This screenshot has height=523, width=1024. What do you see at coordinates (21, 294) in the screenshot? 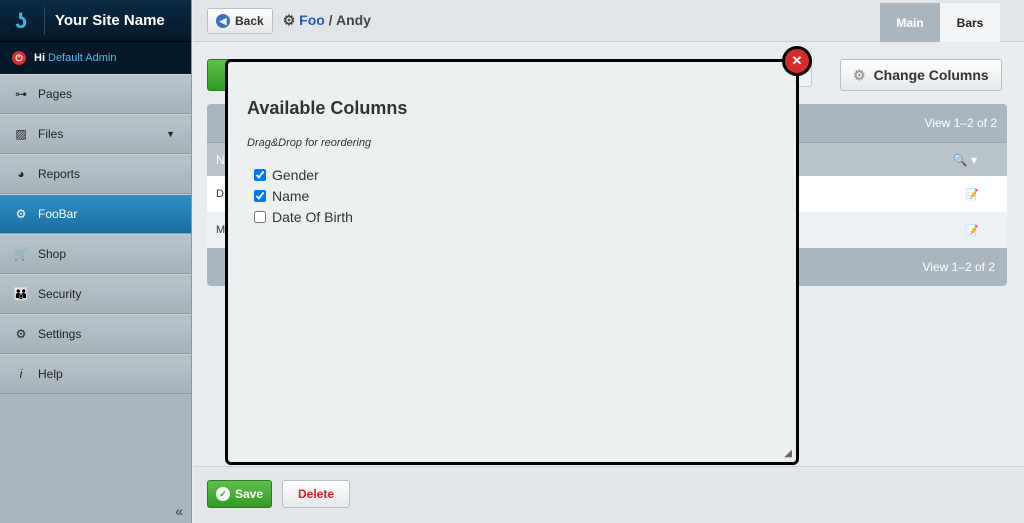
I see `users-icon: 👪` at bounding box center [21, 294].